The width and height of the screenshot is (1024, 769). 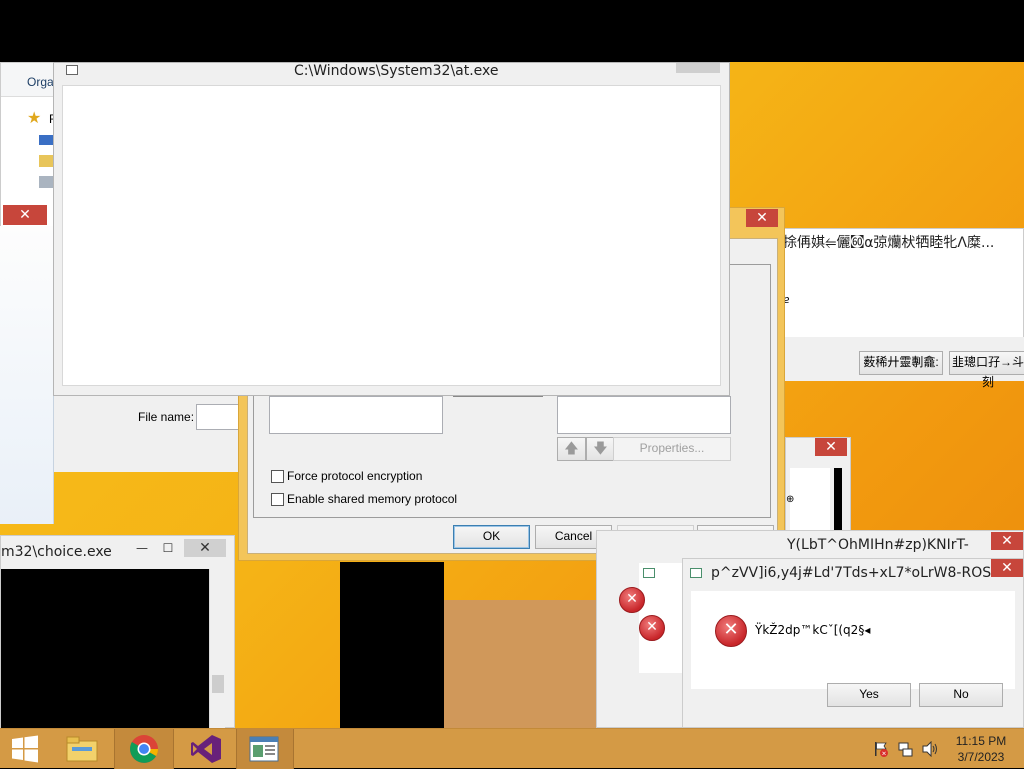 What do you see at coordinates (981, 741) in the screenshot?
I see `clock-time: 11:15 PM` at bounding box center [981, 741].